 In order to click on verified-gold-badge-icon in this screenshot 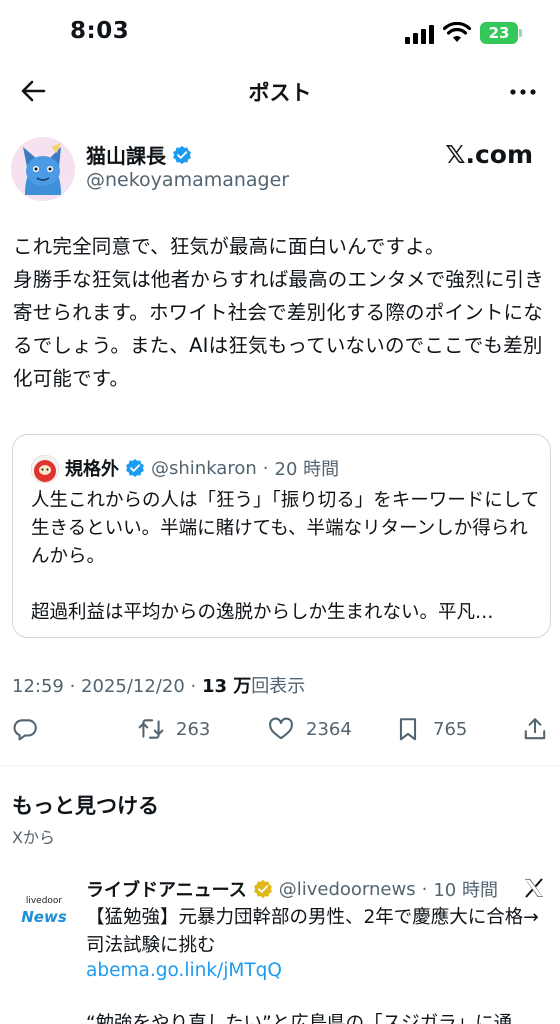, I will do `click(262, 889)`.